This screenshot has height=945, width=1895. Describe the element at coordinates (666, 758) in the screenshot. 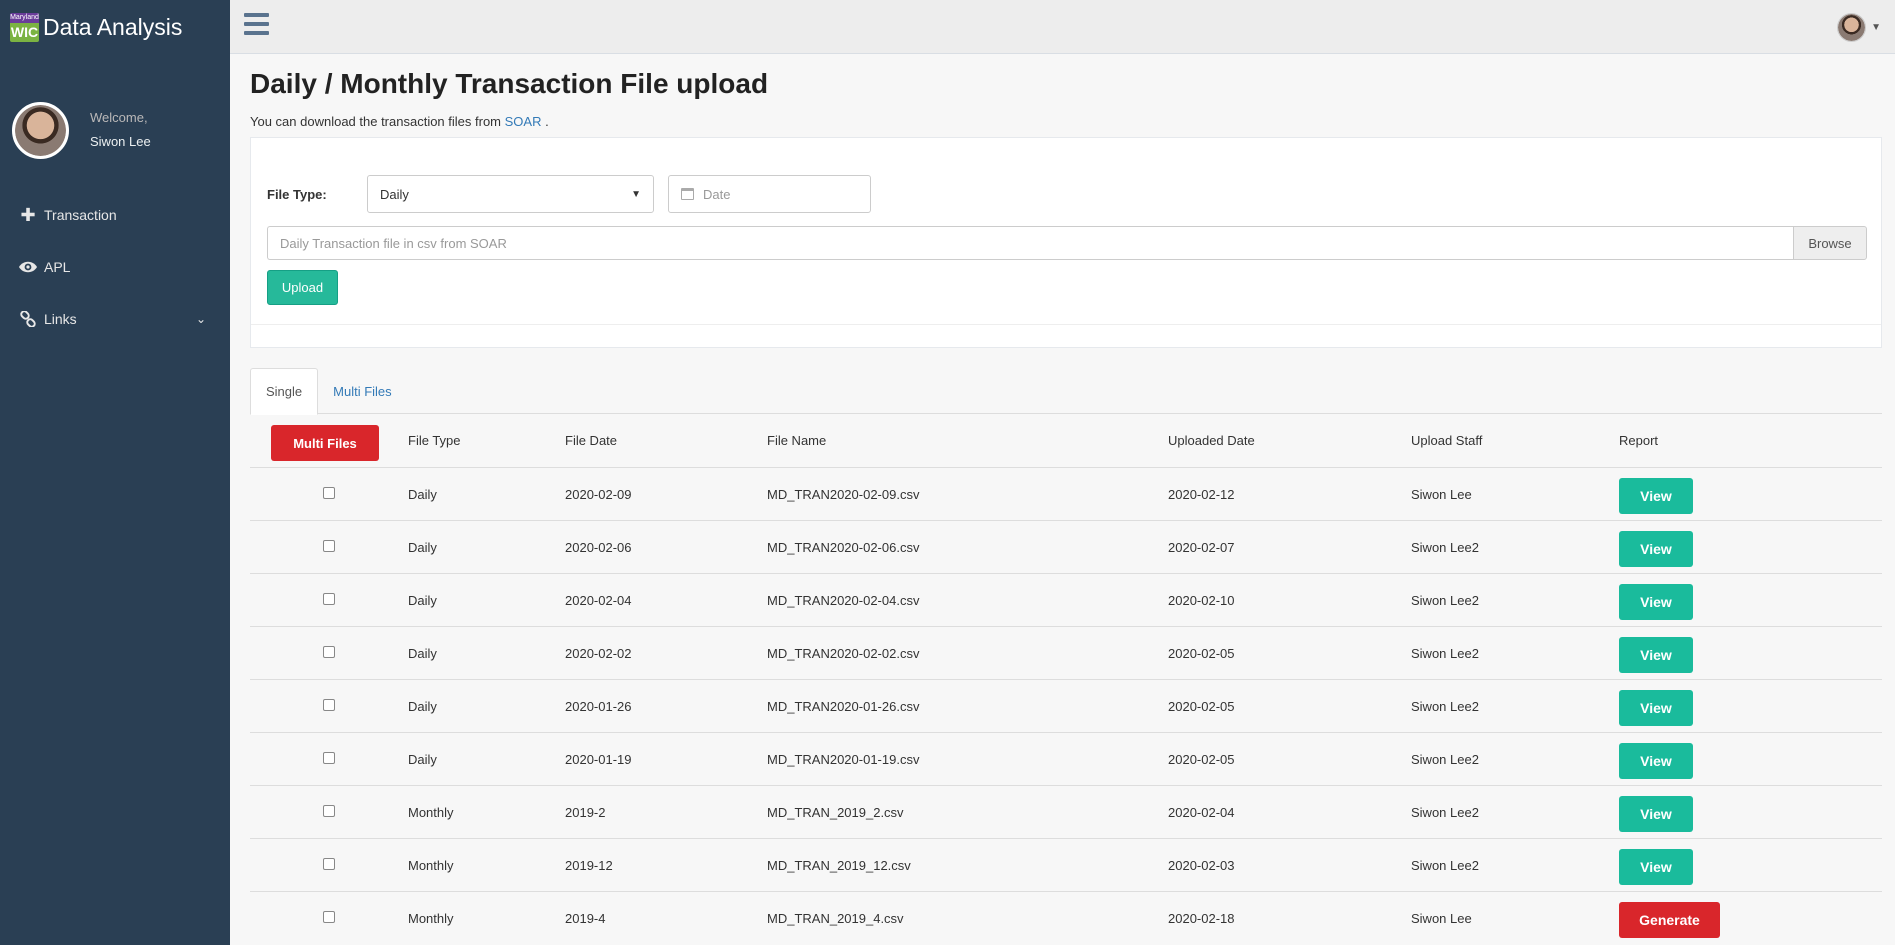

I see `cell-file-date: 2020-01-19` at that location.